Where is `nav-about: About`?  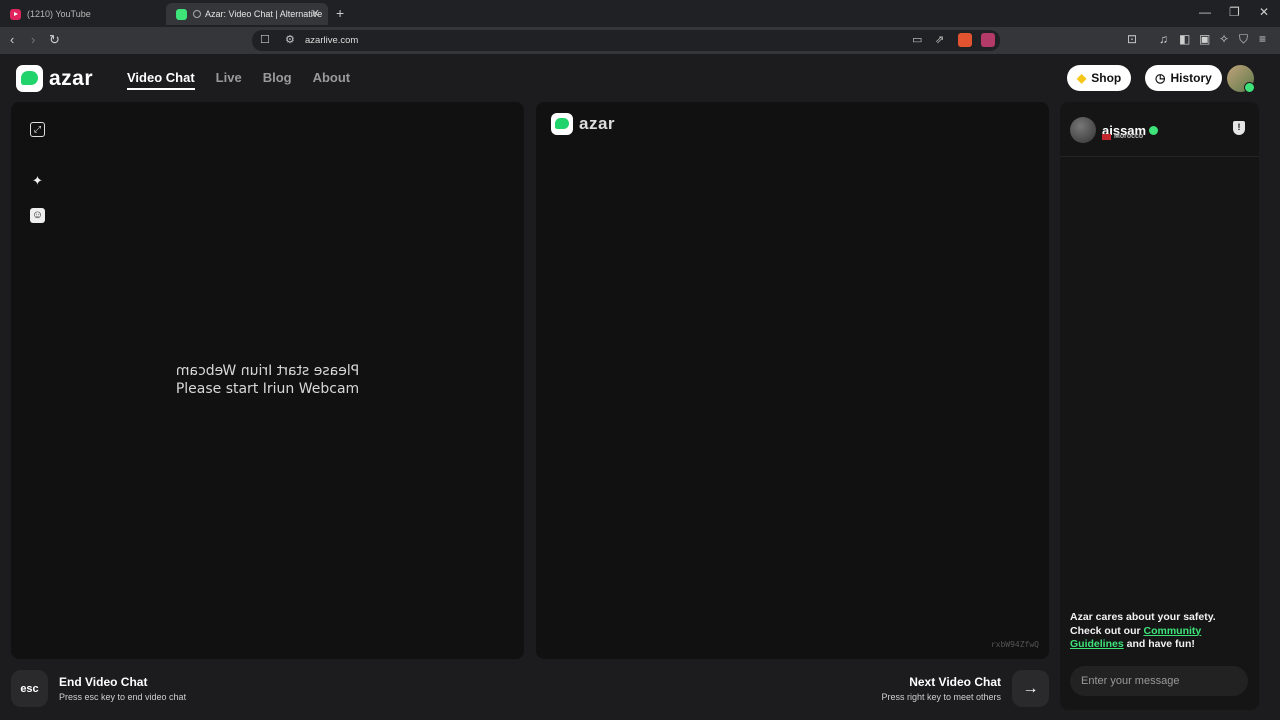
nav-about: About is located at coordinates (332, 77).